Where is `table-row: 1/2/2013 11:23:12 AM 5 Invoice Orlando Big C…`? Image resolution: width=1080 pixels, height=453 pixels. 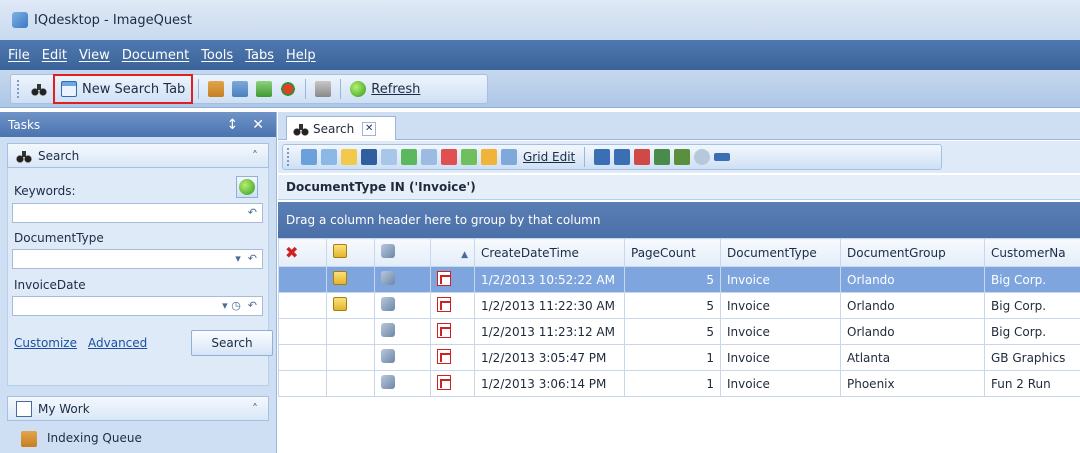 table-row: 1/2/2013 11:23:12 AM 5 Invoice Orlando Big C… is located at coordinates (679, 331).